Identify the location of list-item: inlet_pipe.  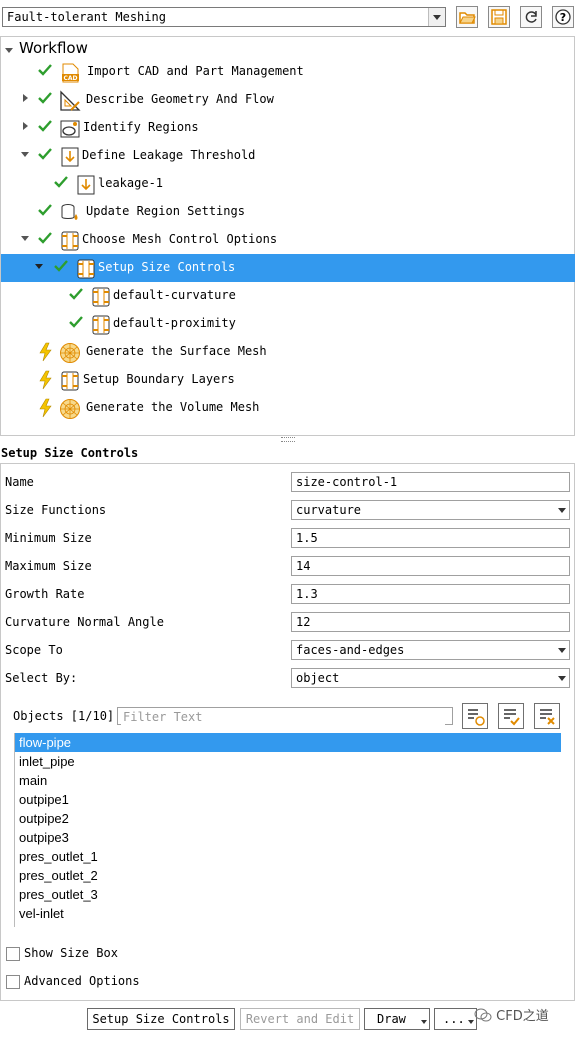
(288, 761).